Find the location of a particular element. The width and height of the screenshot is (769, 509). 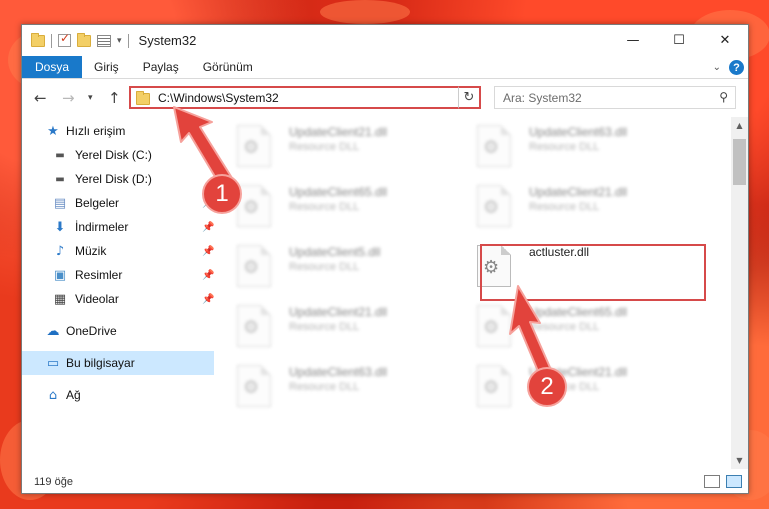

highlight-box is located at coordinates (593, 272).